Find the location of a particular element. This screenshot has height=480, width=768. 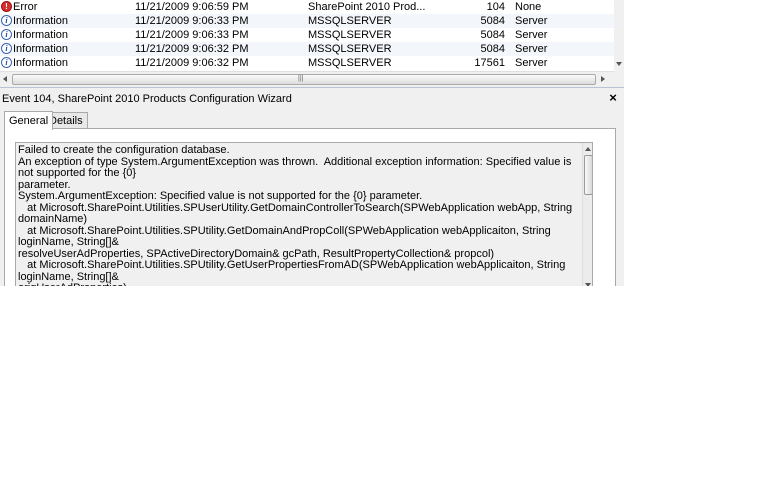

category-cell: None is located at coordinates (528, 7).